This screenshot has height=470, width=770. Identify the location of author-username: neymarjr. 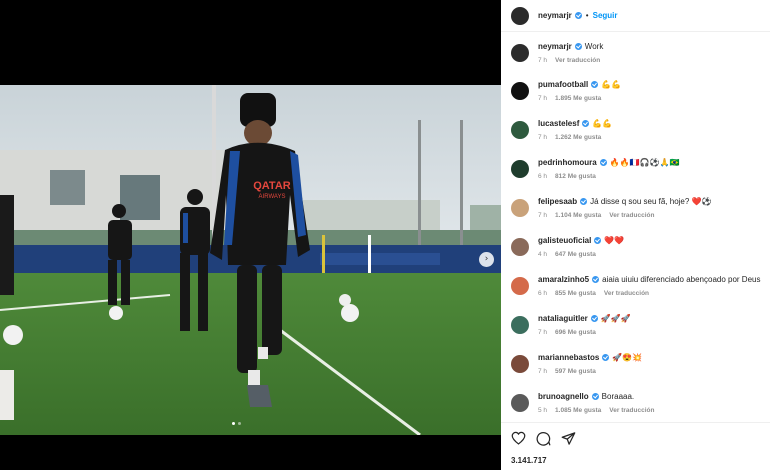
(555, 15).